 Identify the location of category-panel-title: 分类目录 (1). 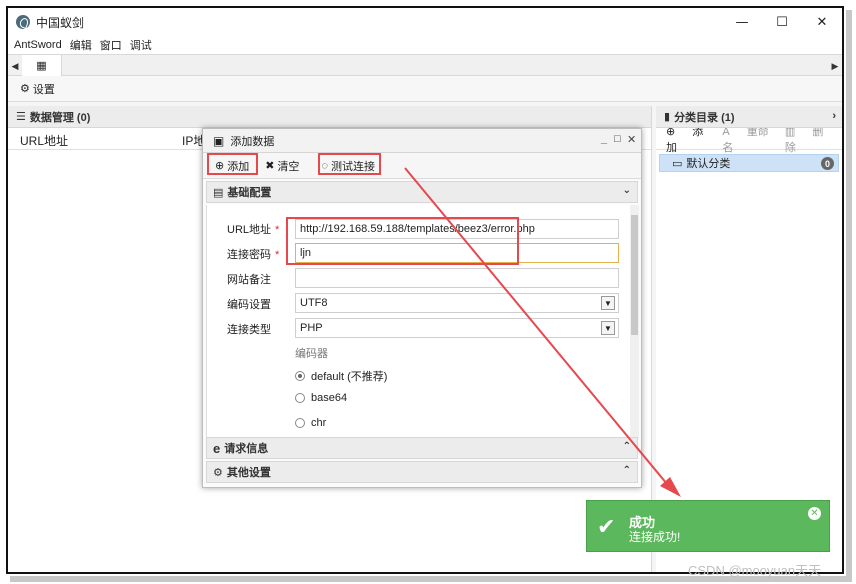
(704, 117).